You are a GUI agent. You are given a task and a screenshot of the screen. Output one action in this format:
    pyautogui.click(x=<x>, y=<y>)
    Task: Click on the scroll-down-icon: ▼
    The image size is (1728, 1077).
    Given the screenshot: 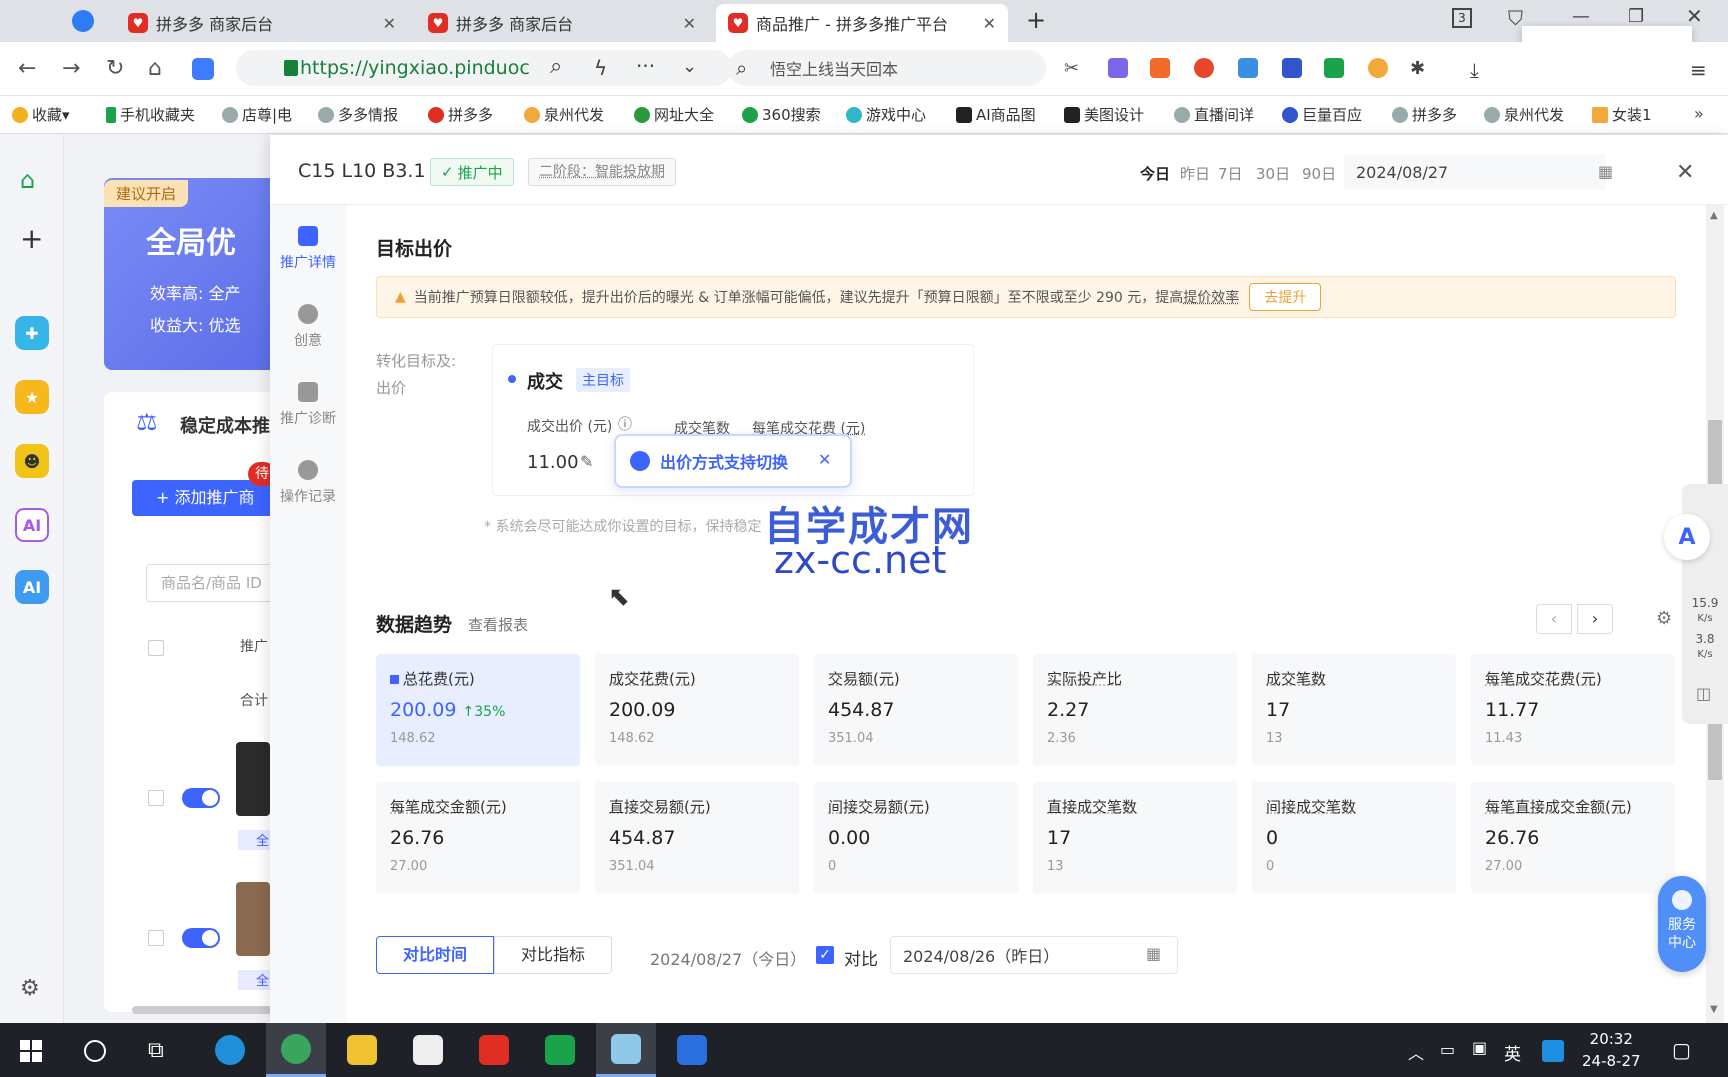 What is the action you would take?
    pyautogui.click(x=1714, y=1009)
    